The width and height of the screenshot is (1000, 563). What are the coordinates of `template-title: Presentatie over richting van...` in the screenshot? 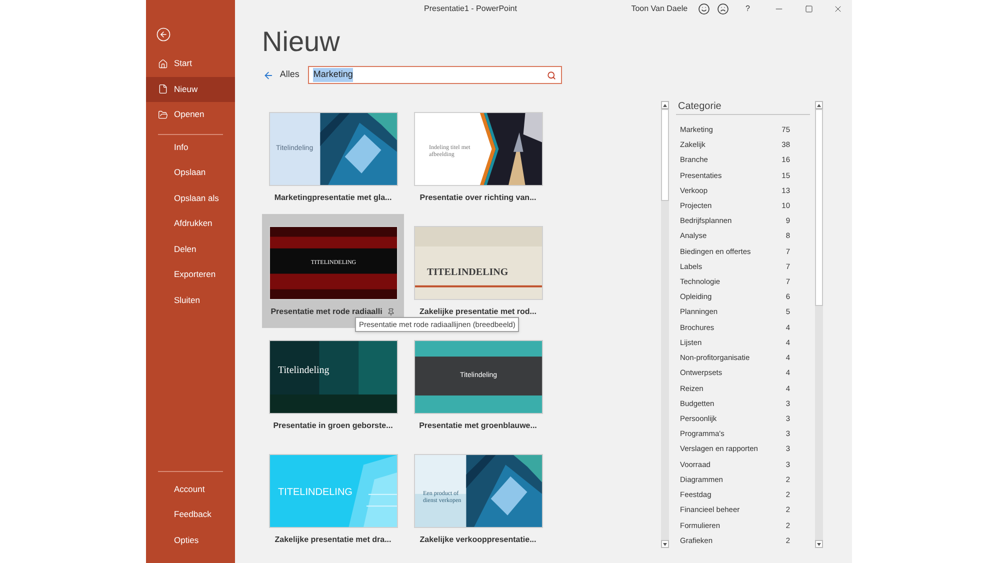 It's located at (478, 198).